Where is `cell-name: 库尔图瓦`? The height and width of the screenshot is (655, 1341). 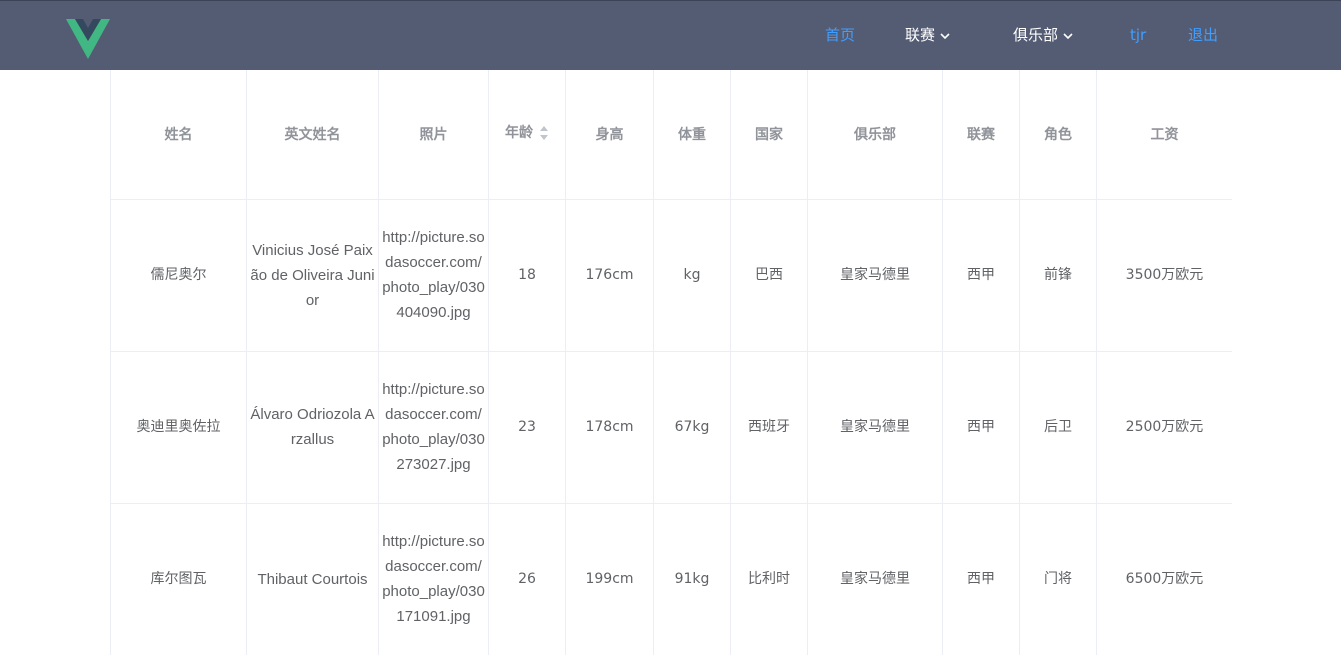
cell-name: 库尔图瓦 is located at coordinates (178, 579).